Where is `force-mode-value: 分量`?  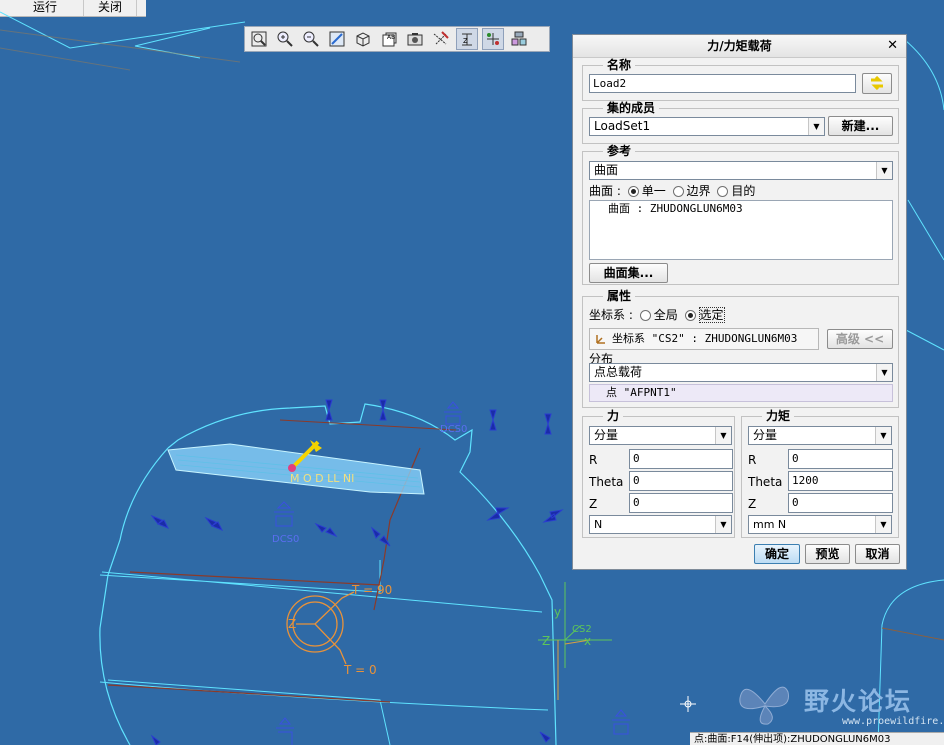
force-mode-value: 分量 is located at coordinates (606, 435).